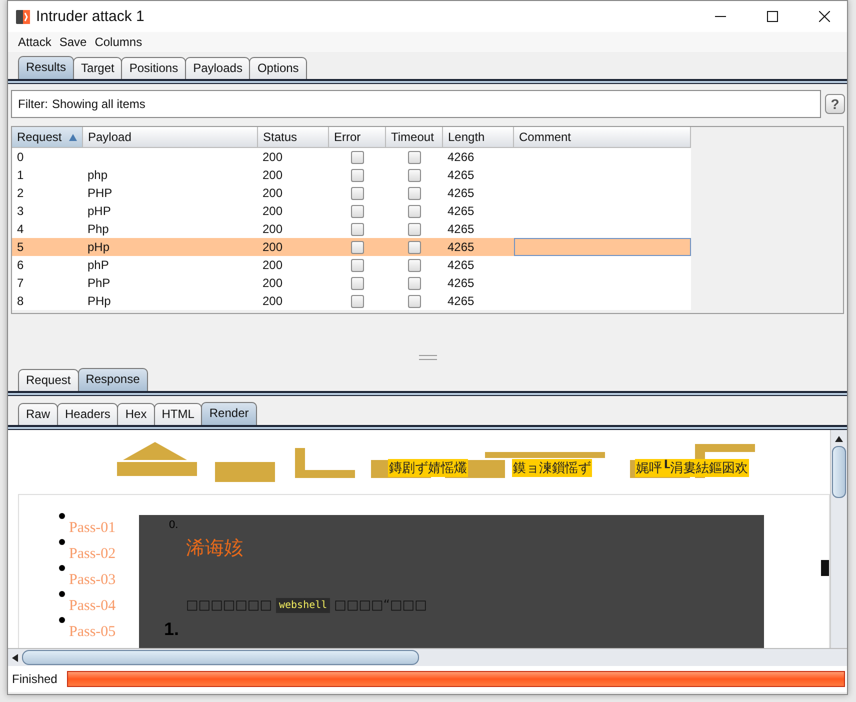 This screenshot has width=856, height=702. I want to click on close-icon, so click(824, 16).